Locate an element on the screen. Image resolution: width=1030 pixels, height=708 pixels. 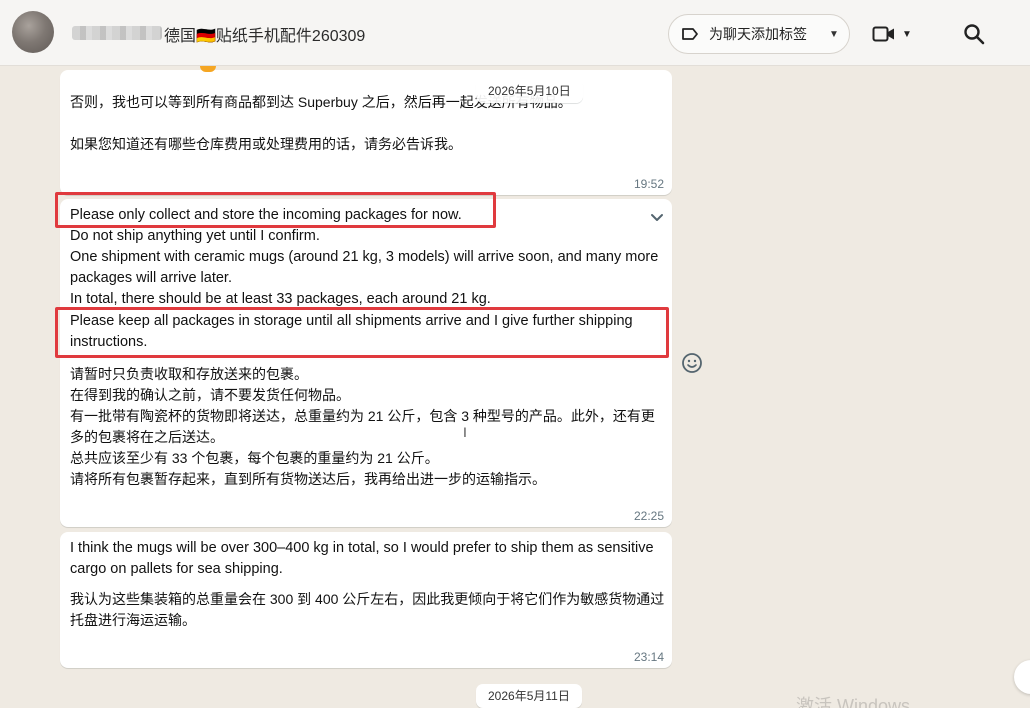
add-label-button: 为聊天添加标签 ▼ is located at coordinates (759, 34).